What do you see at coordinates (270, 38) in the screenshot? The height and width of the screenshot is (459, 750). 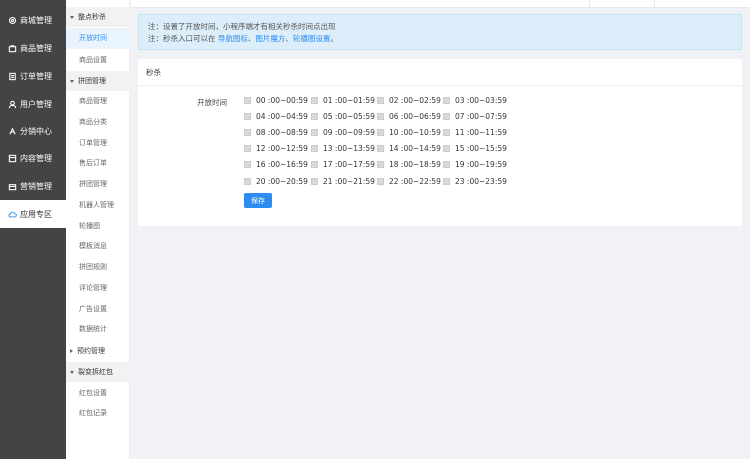 I see `link-image-cube: 图片魔方` at bounding box center [270, 38].